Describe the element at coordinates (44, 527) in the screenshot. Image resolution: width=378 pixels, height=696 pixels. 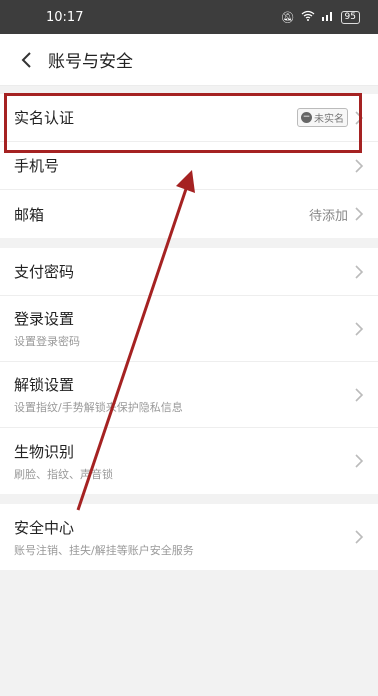
I see `row-title: 安全中心` at that location.